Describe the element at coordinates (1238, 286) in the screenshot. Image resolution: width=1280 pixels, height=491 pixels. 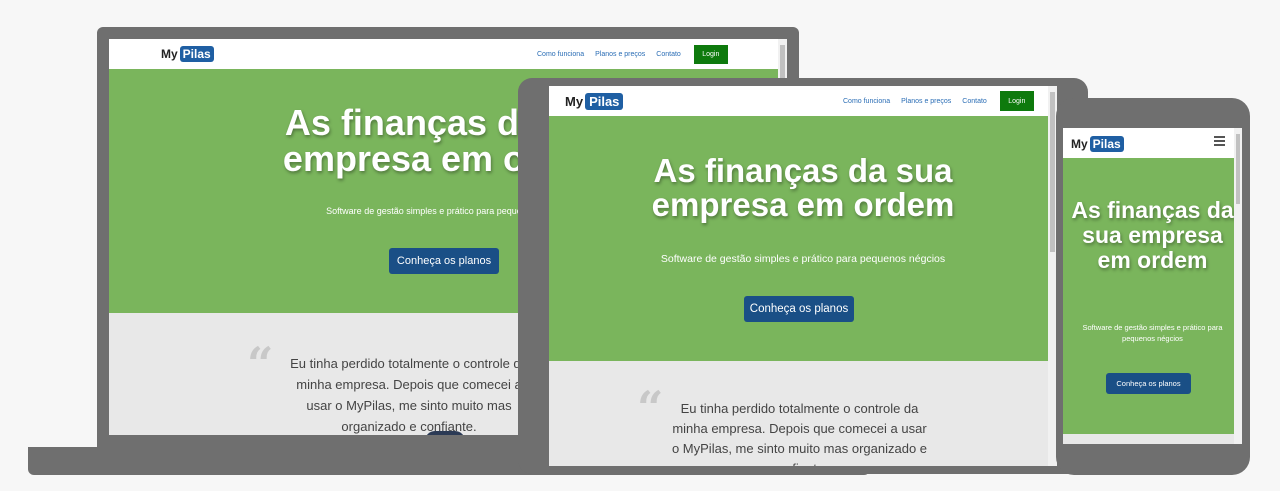
I see `scrollbar` at that location.